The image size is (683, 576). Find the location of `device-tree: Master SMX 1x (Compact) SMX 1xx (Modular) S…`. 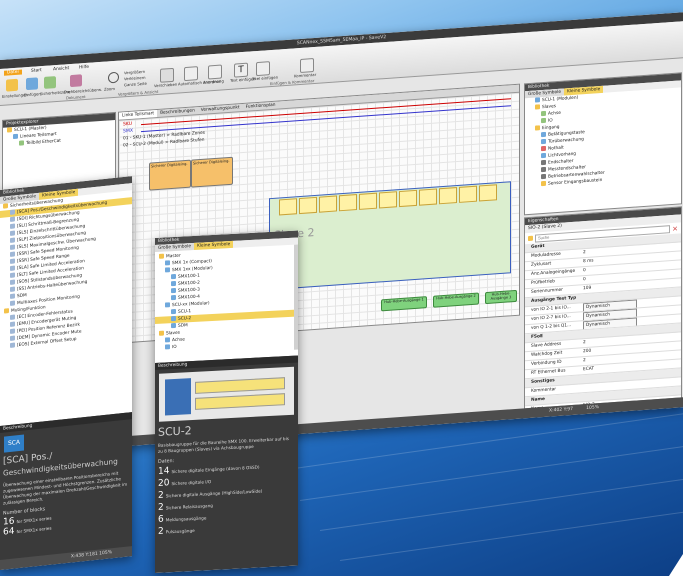

device-tree: Master SMX 1x (Compact) SMX 1xx (Modular) S… is located at coordinates (226, 298).